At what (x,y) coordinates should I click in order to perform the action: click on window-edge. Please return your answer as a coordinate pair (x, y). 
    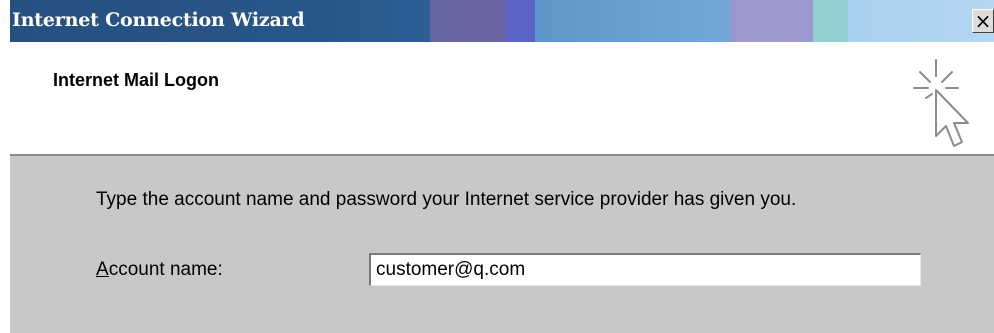
    Looking at the image, I should click on (5, 166).